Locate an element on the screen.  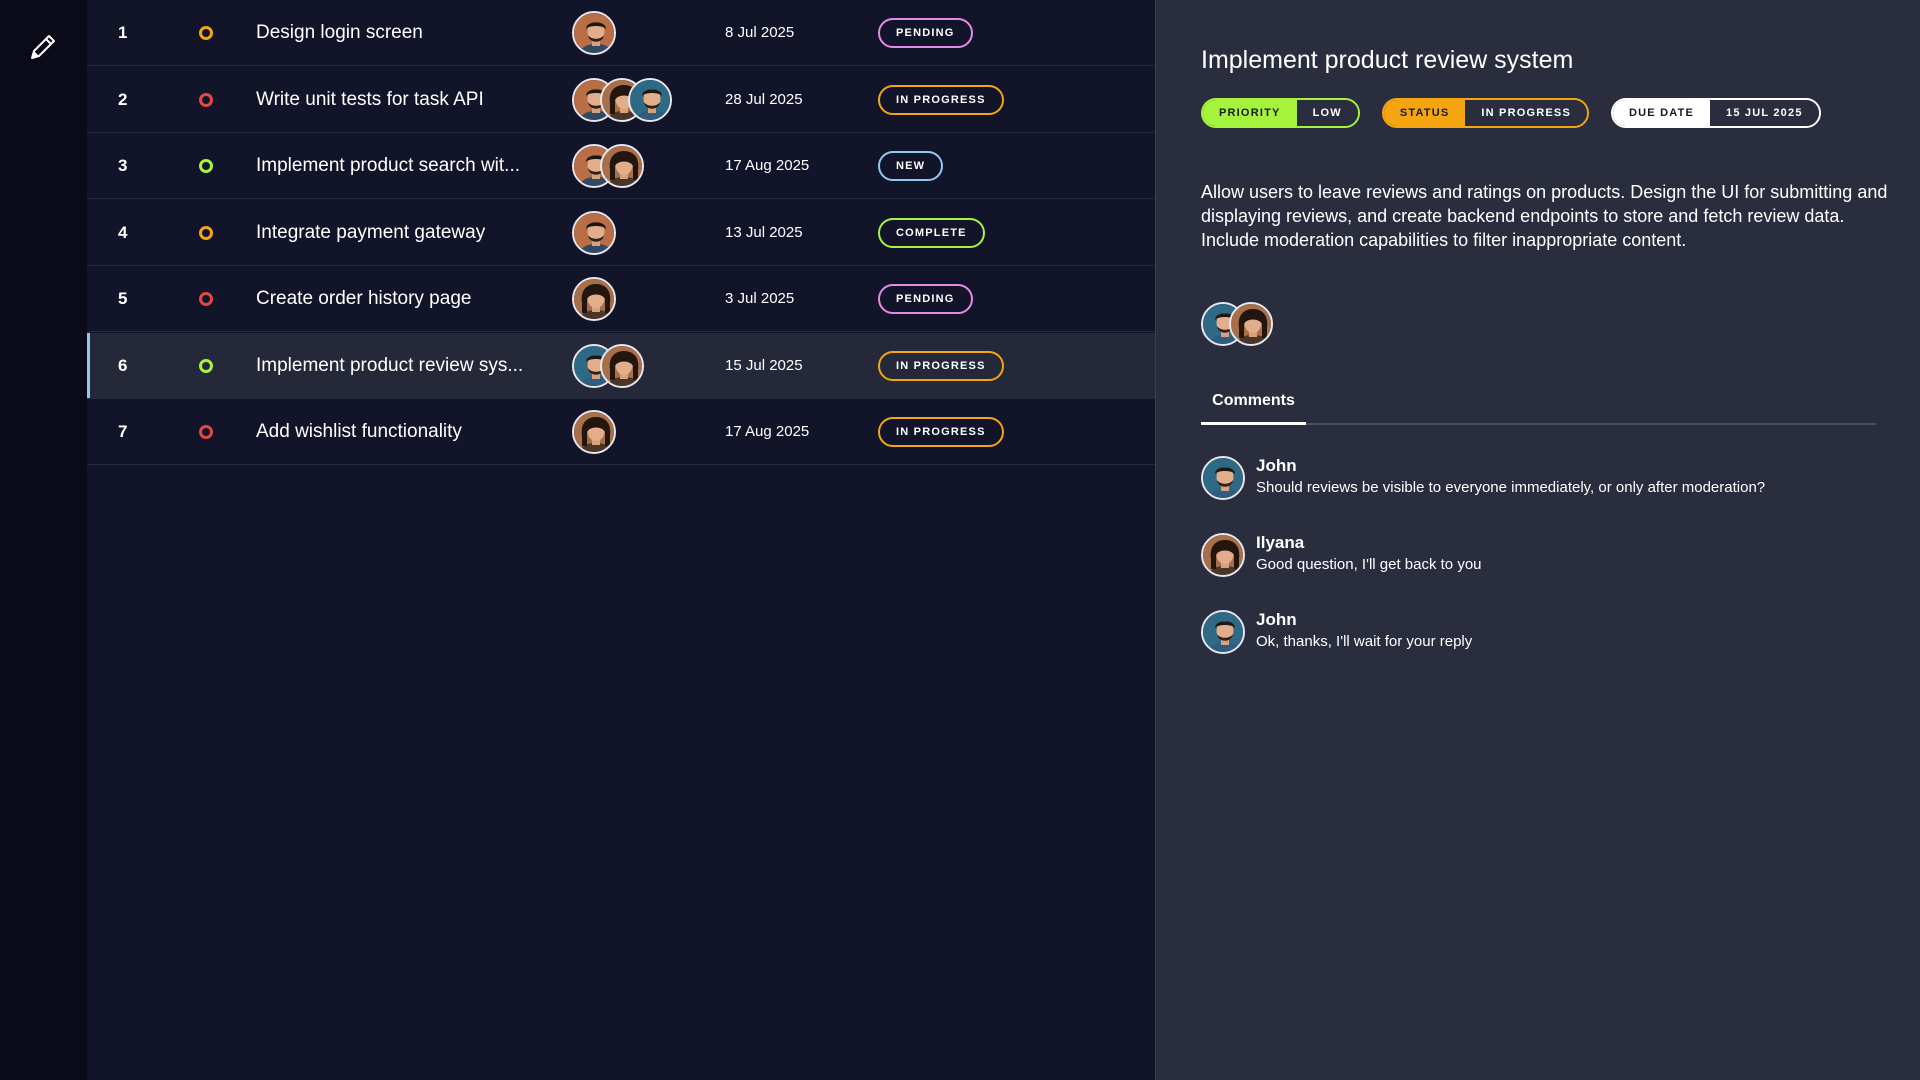
status-label: STATUS is located at coordinates (1424, 113).